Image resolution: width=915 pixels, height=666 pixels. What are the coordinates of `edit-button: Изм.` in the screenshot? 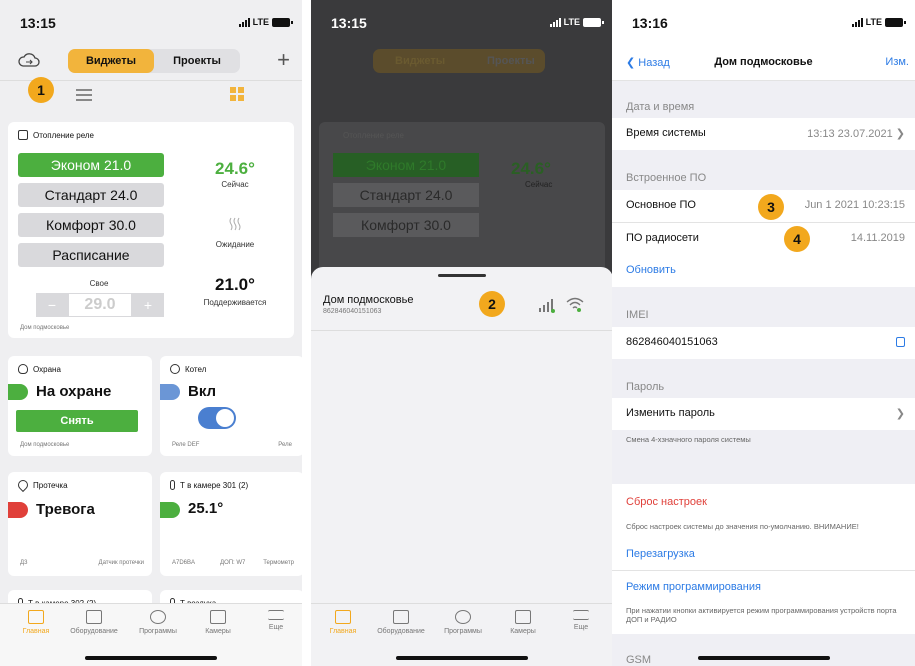 It's located at (897, 62).